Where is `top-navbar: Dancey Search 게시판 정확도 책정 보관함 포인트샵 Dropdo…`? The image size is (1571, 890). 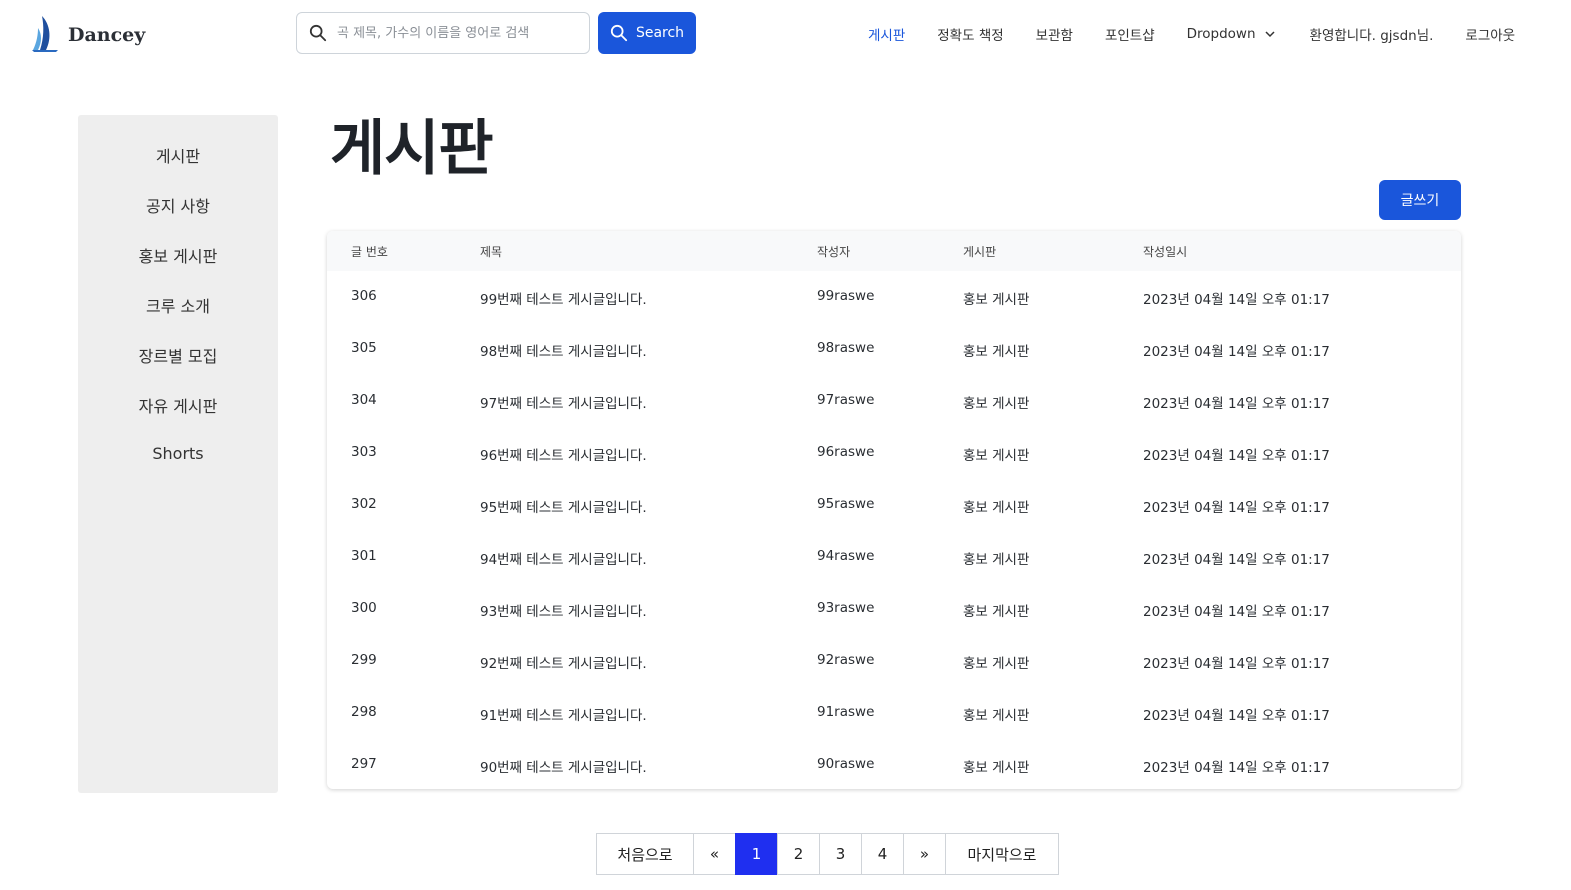
top-navbar: Dancey Search 게시판 정확도 책정 보관함 포인트샵 Dropdo… is located at coordinates (785, 34).